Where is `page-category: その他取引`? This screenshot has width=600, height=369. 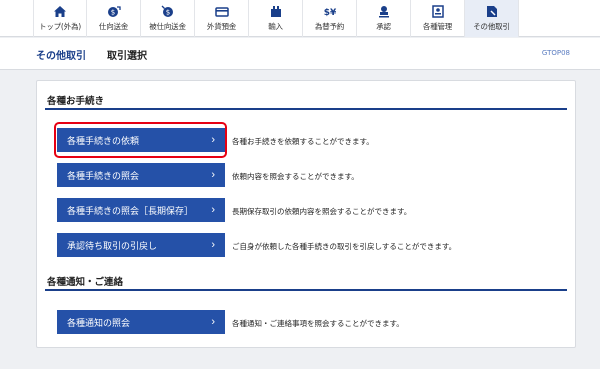
page-category: その他取引 is located at coordinates (61, 56).